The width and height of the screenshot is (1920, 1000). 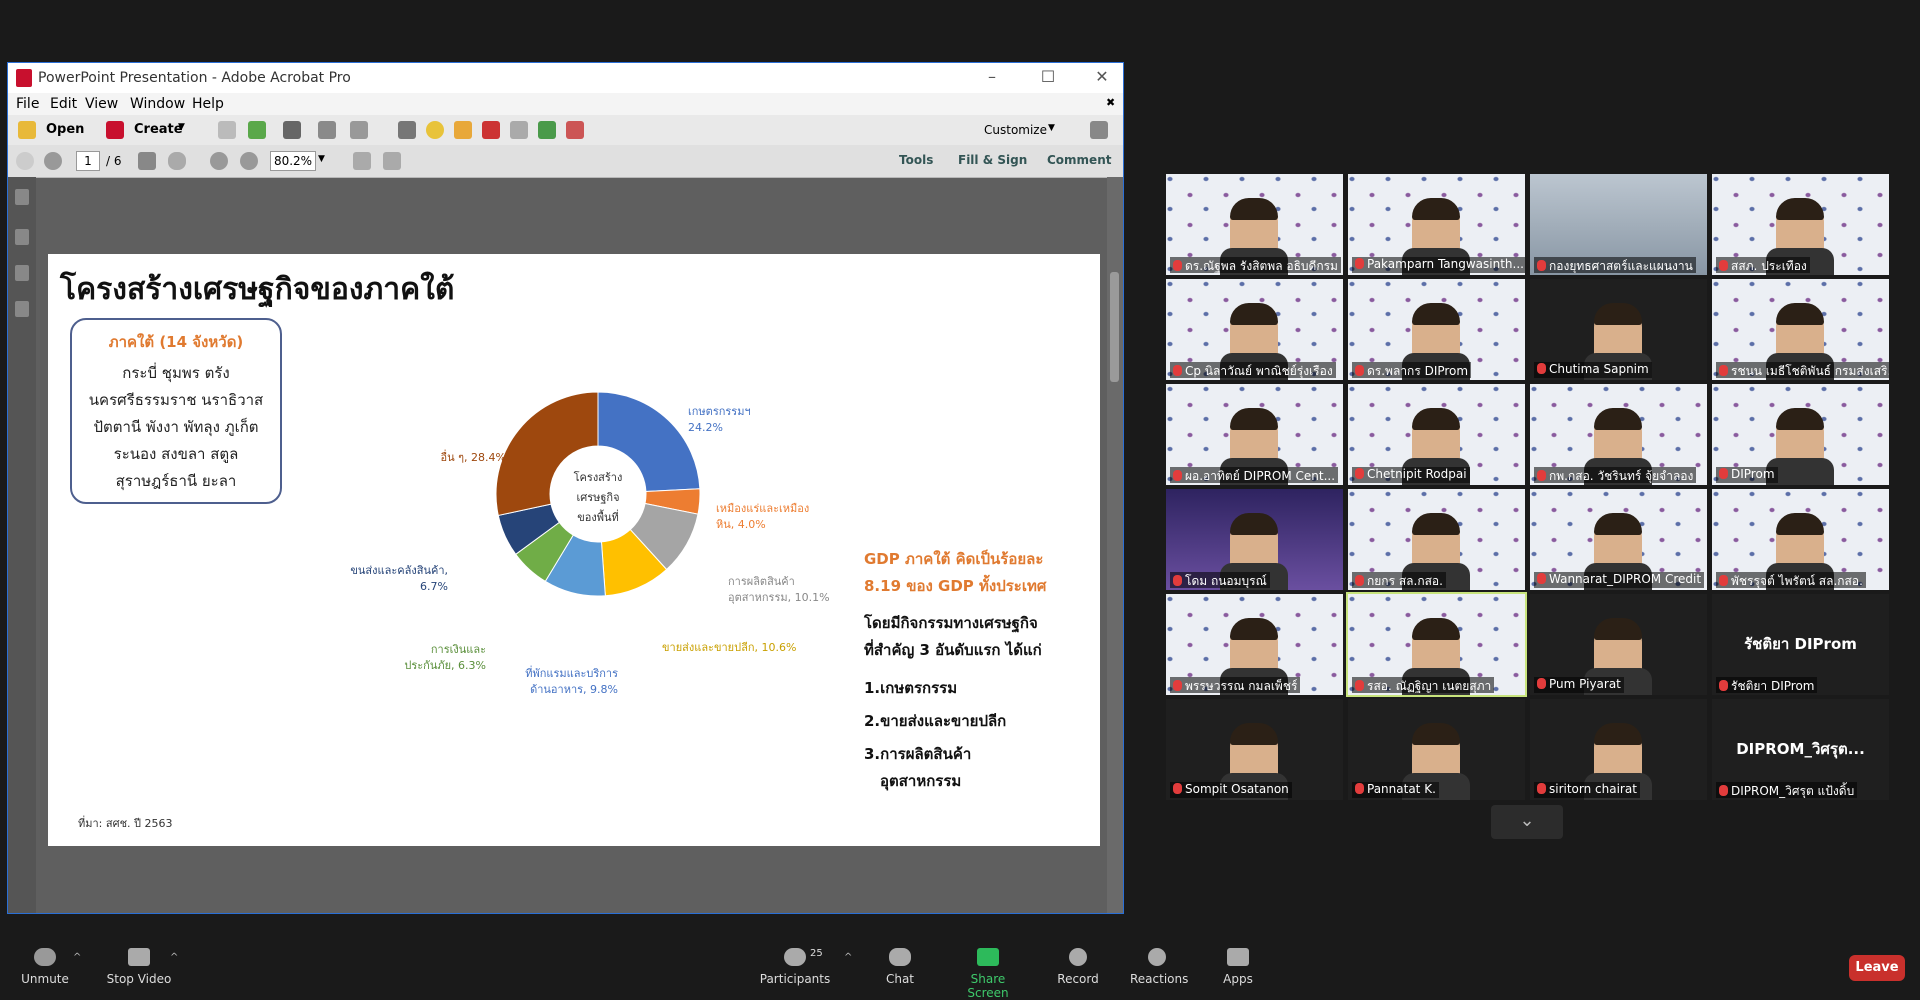 I want to click on participant-tile: DIProm, so click(x=1800, y=434).